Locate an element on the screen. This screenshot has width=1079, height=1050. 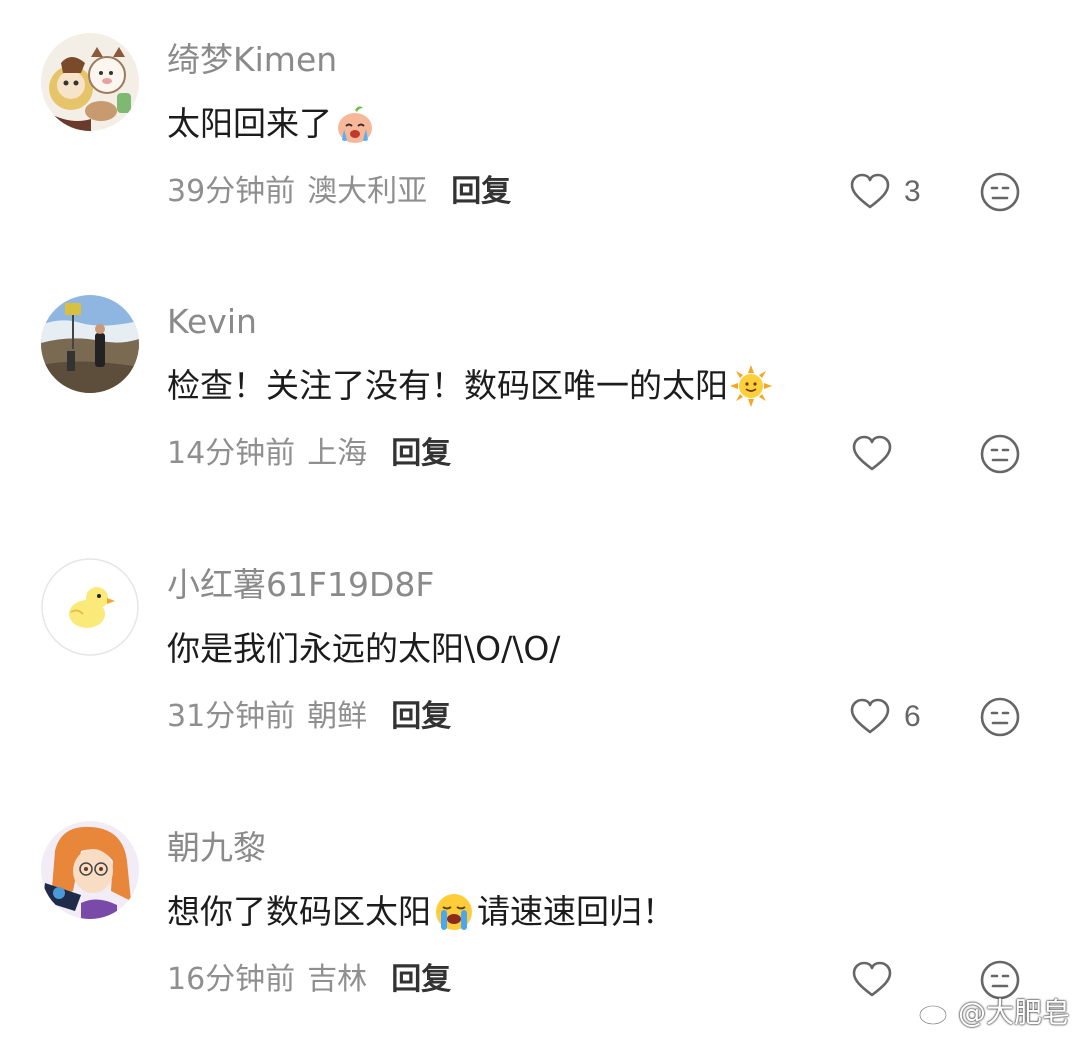
username: 小红薯61F19D8F is located at coordinates (300, 585).